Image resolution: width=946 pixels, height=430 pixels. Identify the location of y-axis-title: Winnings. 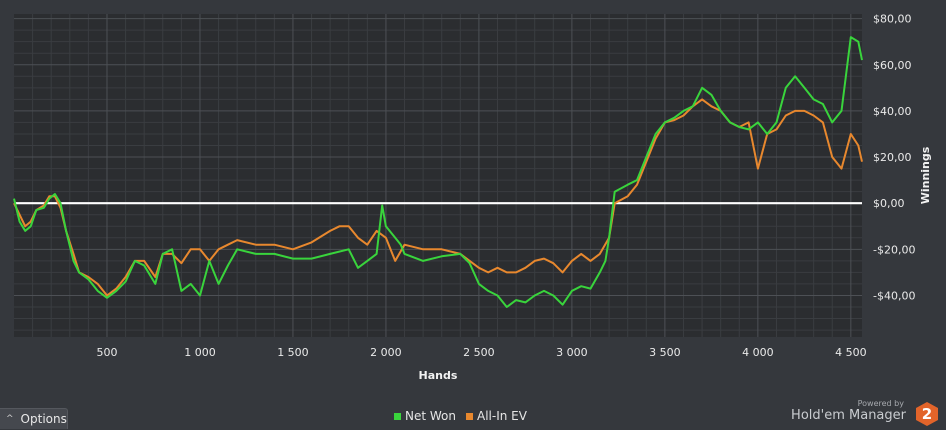
(925, 175).